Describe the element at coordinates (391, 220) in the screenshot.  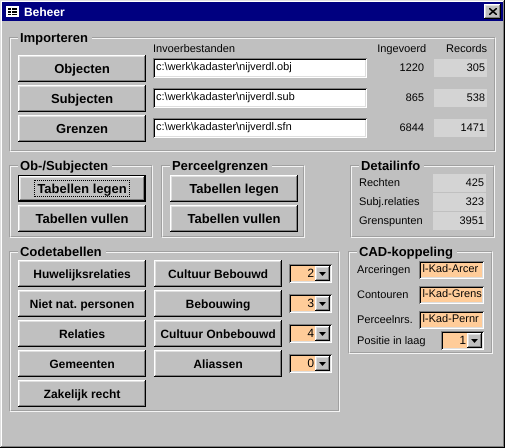
I see `info-label: Grenspunten` at that location.